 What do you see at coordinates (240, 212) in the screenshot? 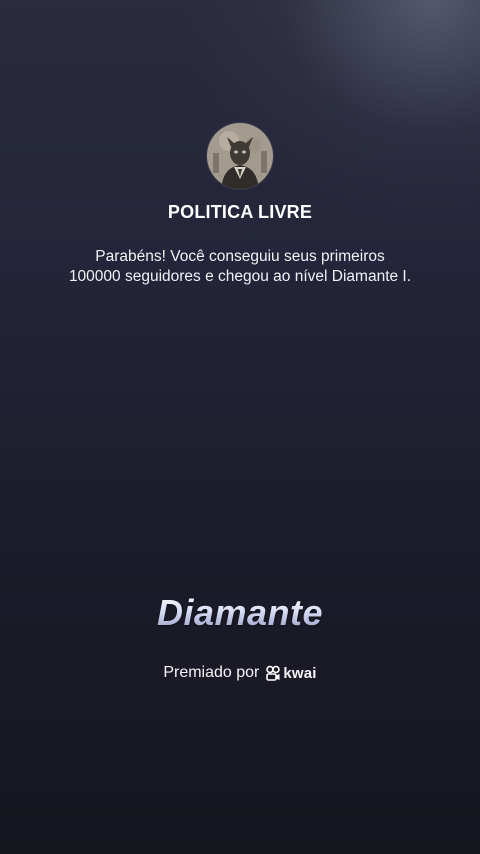
I see `account-name: POLITICA LIVRE` at bounding box center [240, 212].